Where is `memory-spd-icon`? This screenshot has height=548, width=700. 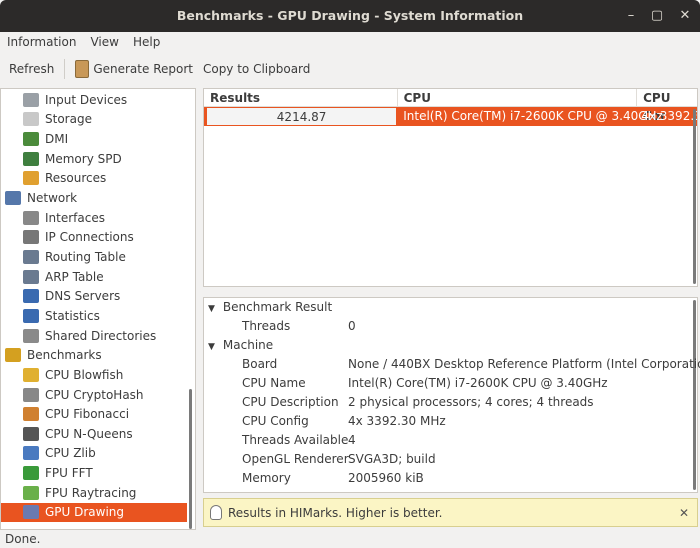
memory-spd-icon is located at coordinates (31, 158).